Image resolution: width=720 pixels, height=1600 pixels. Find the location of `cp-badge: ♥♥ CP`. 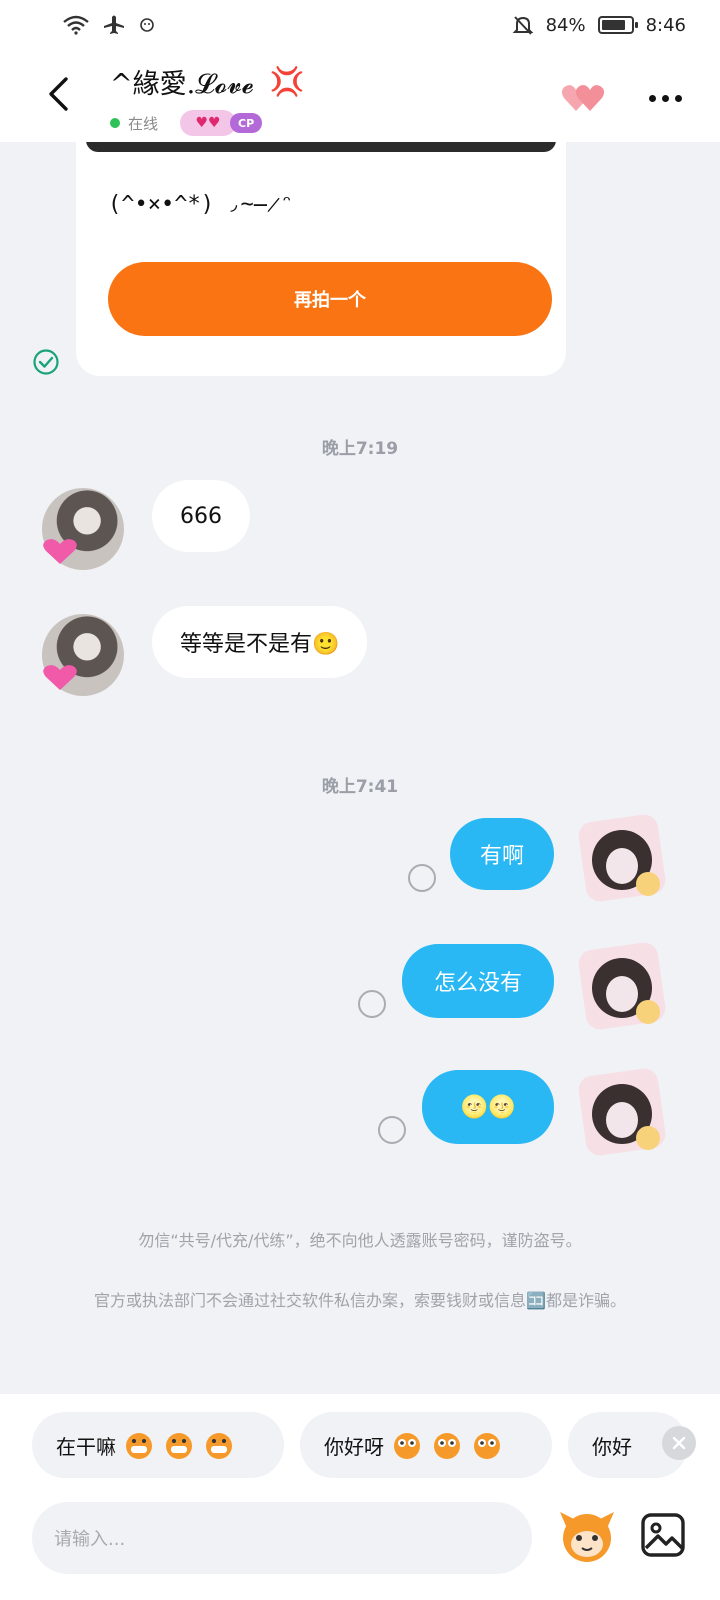

cp-badge: ♥♥ CP is located at coordinates (221, 123).